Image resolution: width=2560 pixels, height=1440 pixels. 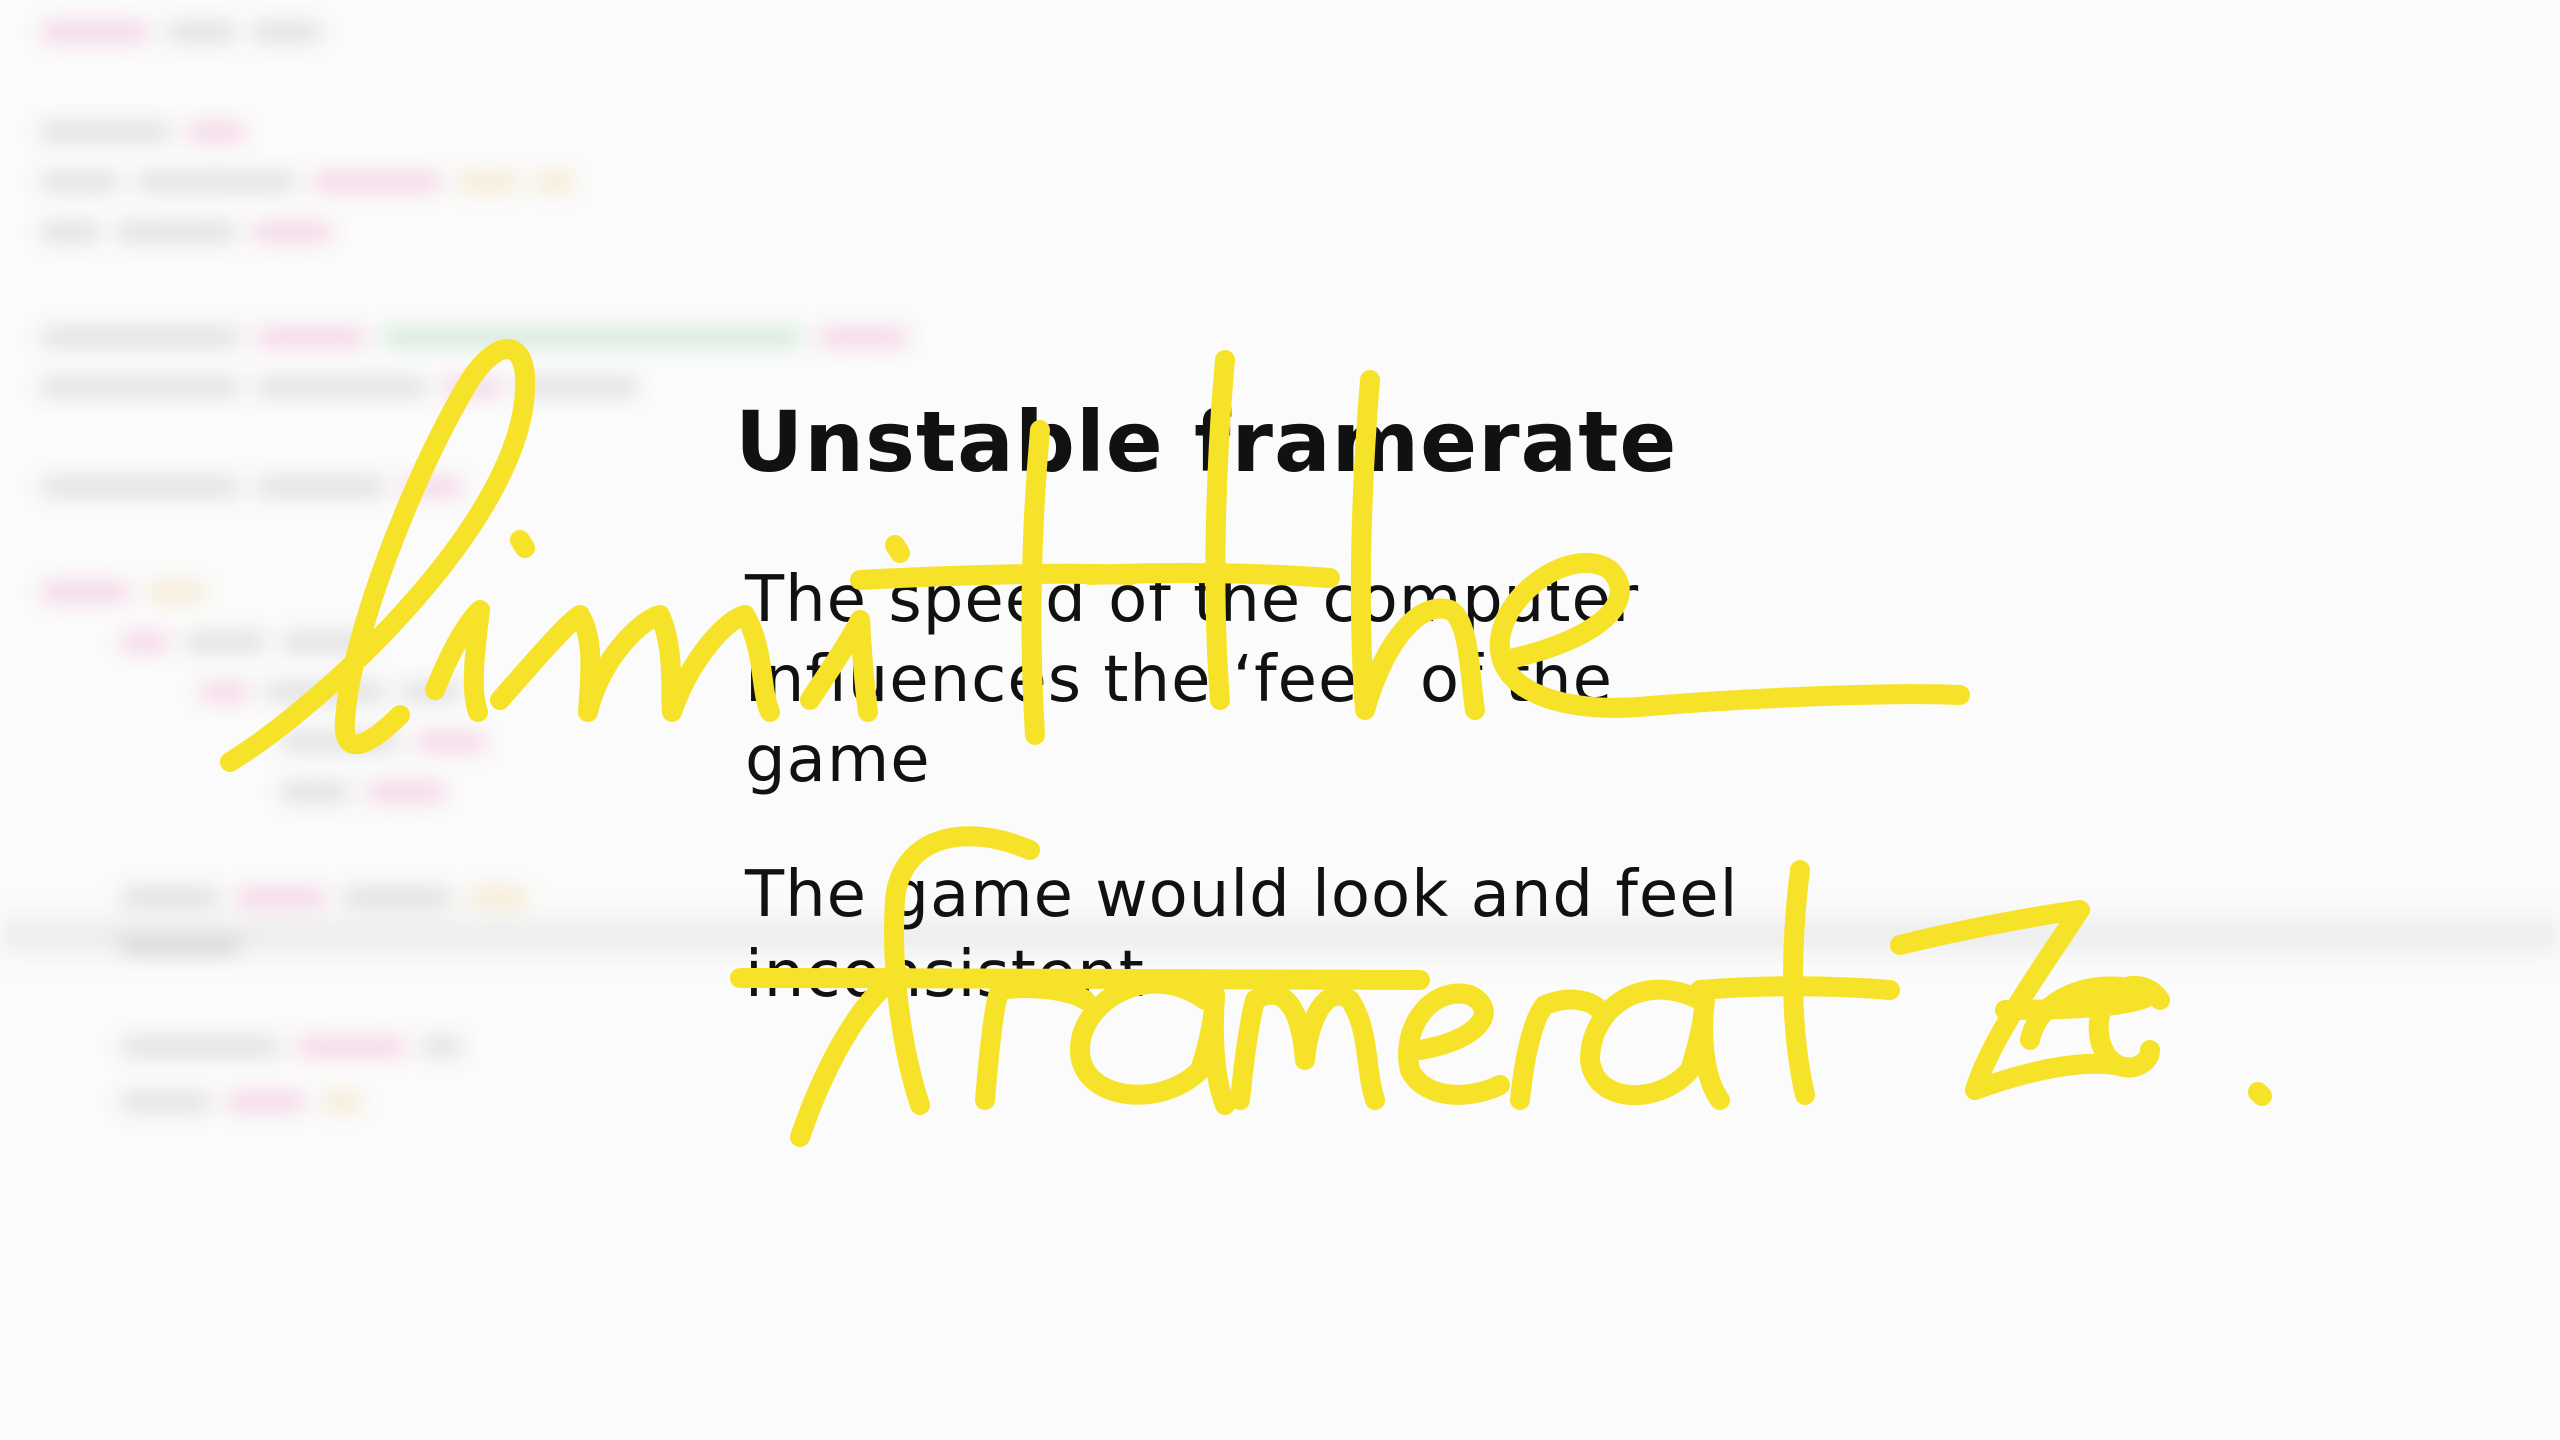 What do you see at coordinates (1206, 442) in the screenshot?
I see `slide-title: Unstable framerate` at bounding box center [1206, 442].